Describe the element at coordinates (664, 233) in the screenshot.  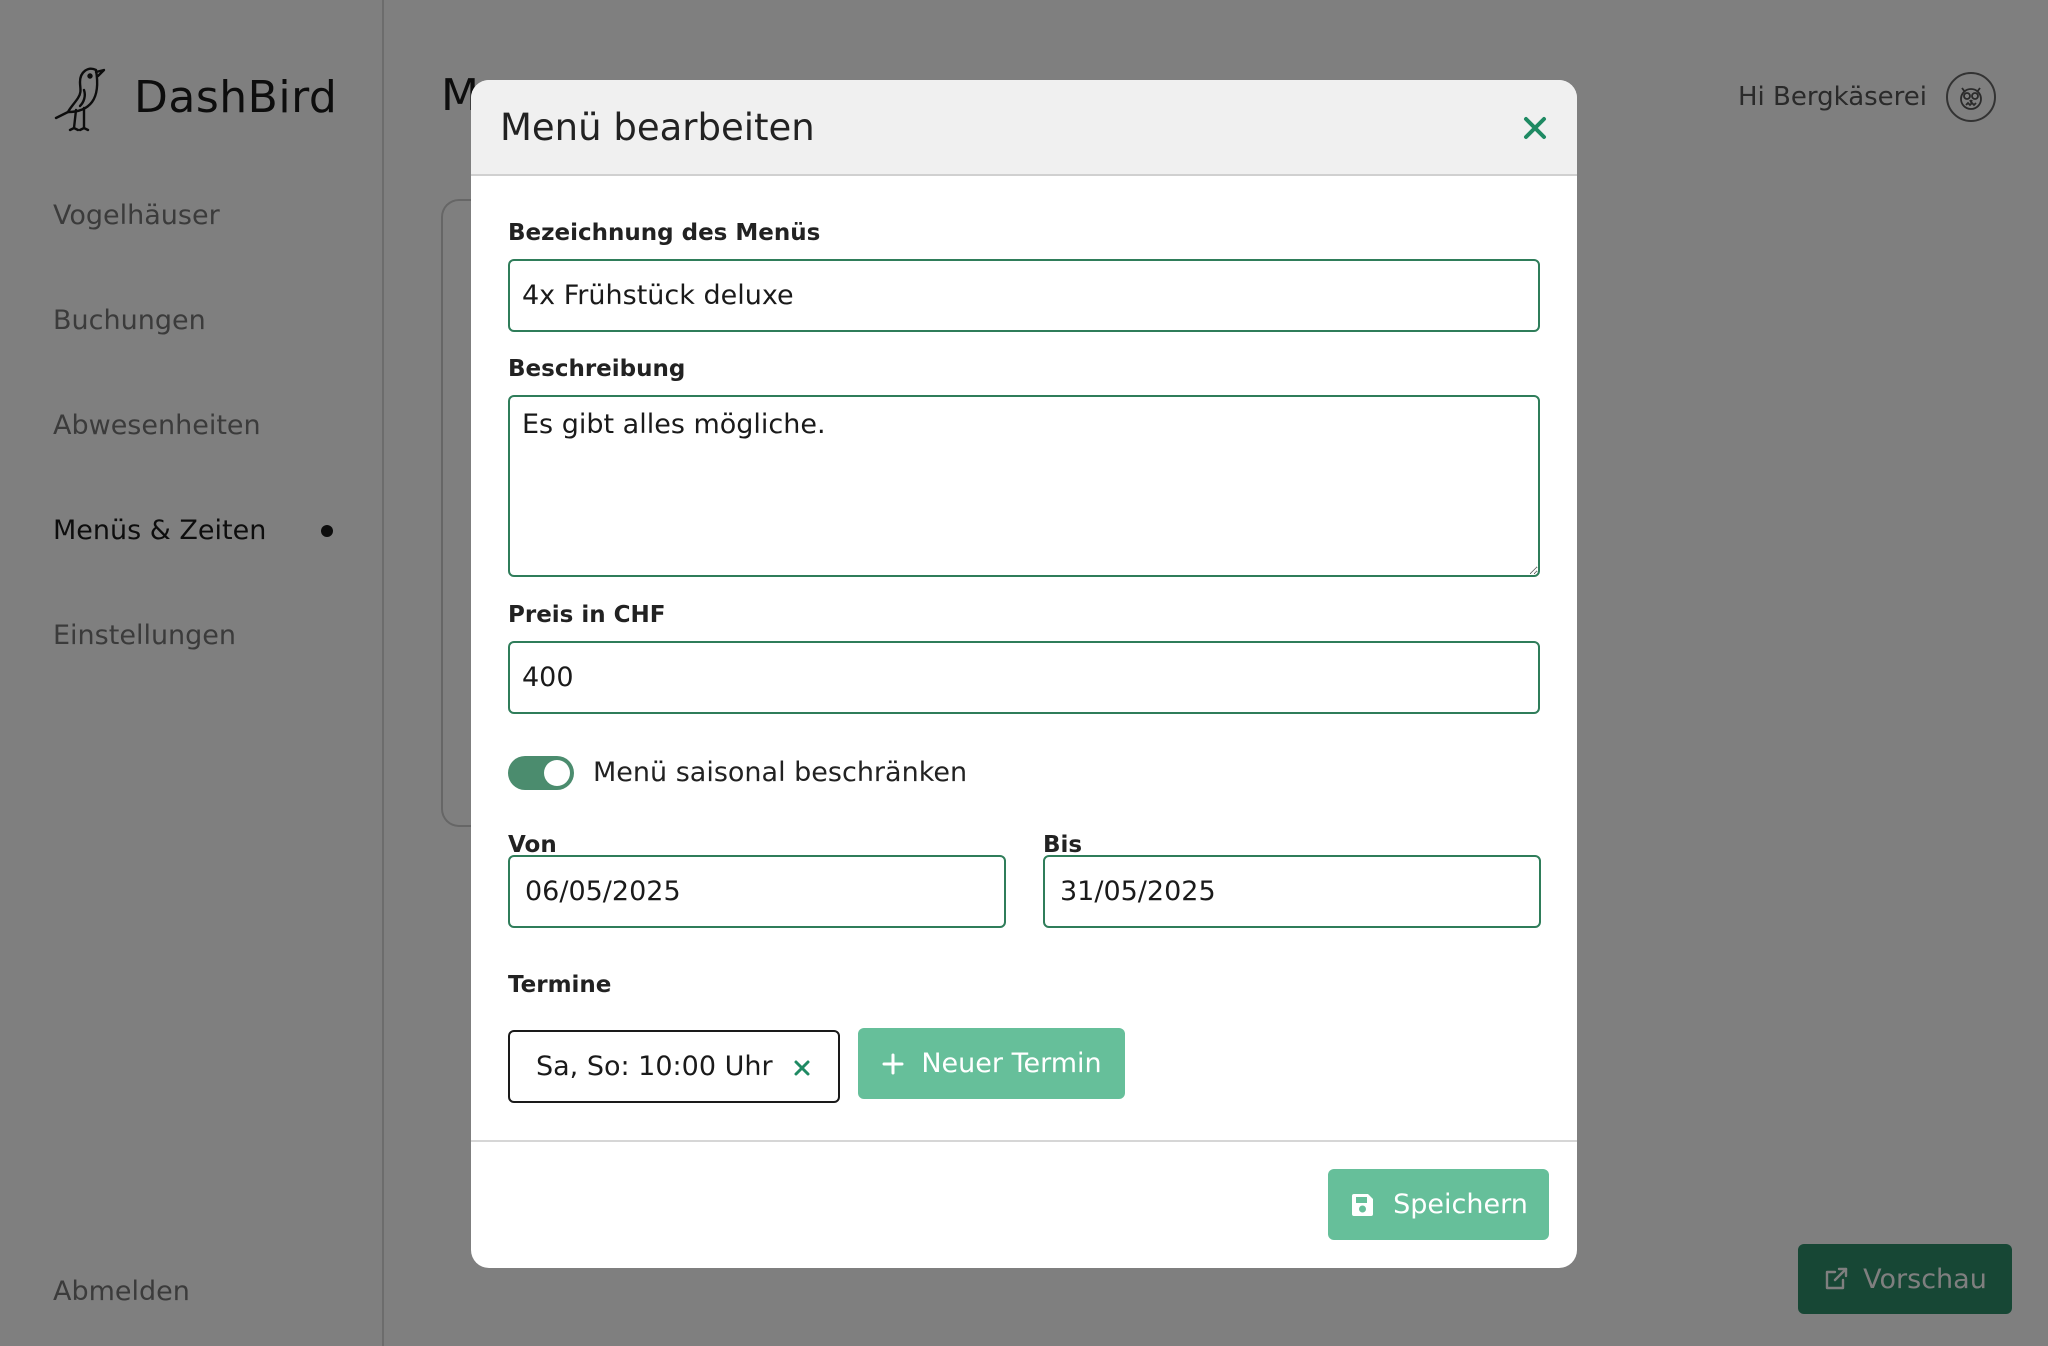
I see `menu-name-label: Bezeichnung des Menüs` at that location.